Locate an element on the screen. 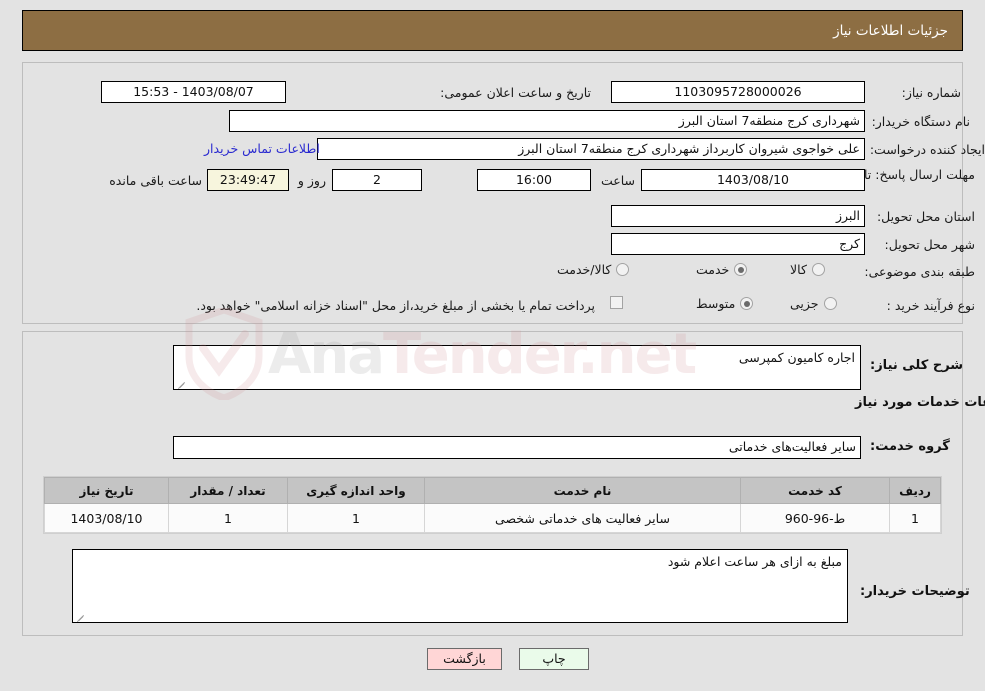  col-unit: واحد اندازه گیری is located at coordinates (356, 490).